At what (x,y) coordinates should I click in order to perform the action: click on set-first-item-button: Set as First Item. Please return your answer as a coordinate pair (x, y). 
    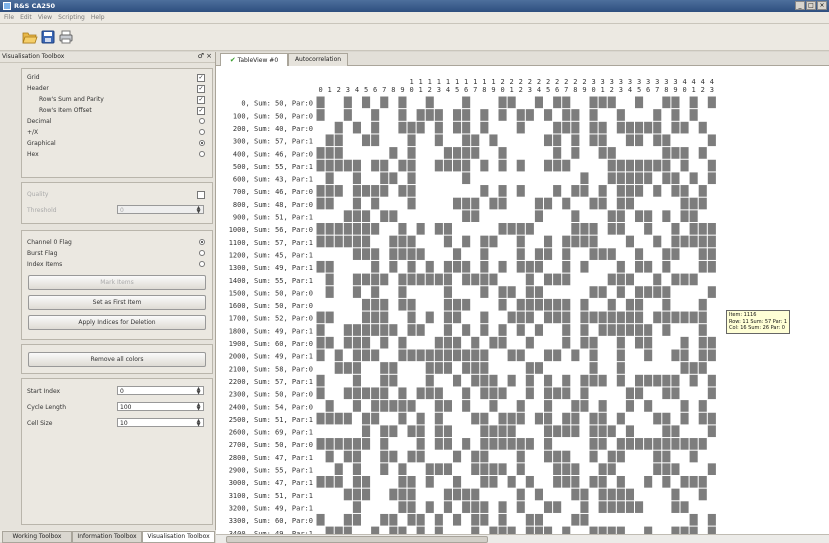
    Looking at the image, I should click on (117, 302).